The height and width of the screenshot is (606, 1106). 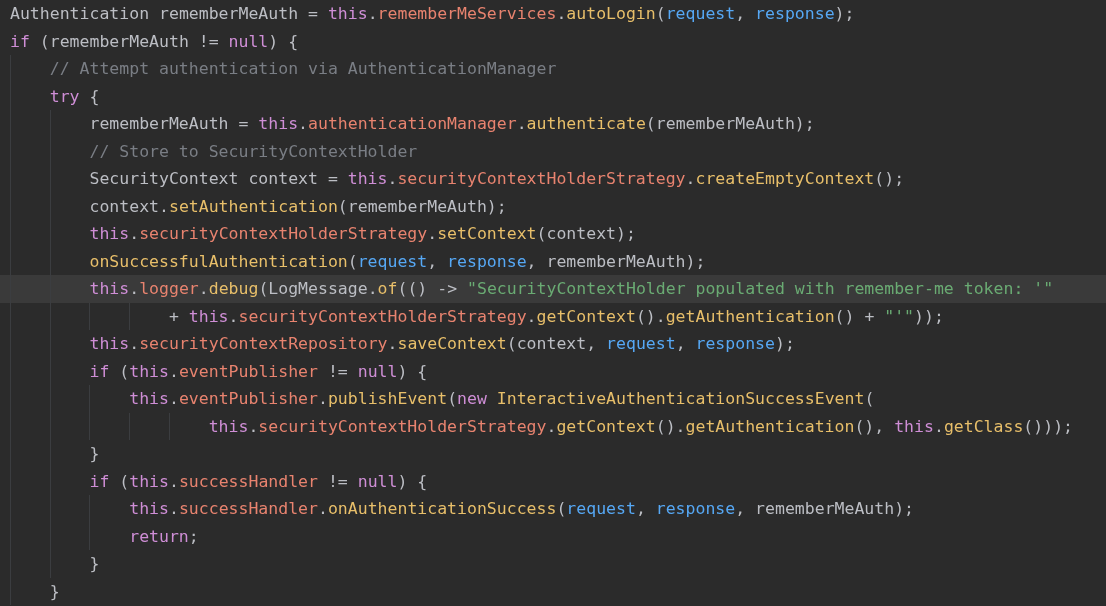 What do you see at coordinates (571, 289) in the screenshot?
I see `code-line: this.logger.debug(LogMessage.of(() -> "SecurityContextHolder populated with remember-me token: '"` at bounding box center [571, 289].